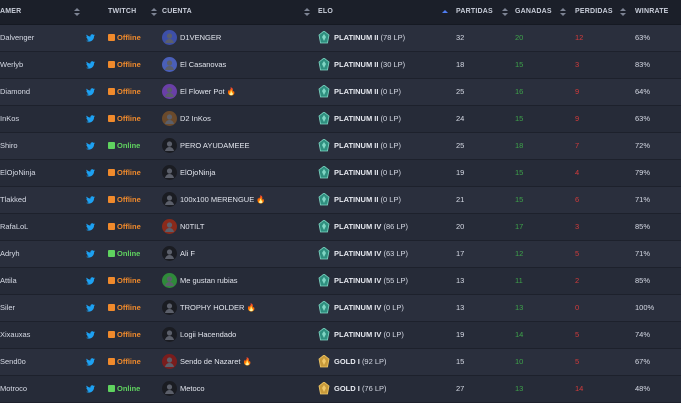 The image size is (681, 403). I want to click on header-wins: GANADAS, so click(533, 12).